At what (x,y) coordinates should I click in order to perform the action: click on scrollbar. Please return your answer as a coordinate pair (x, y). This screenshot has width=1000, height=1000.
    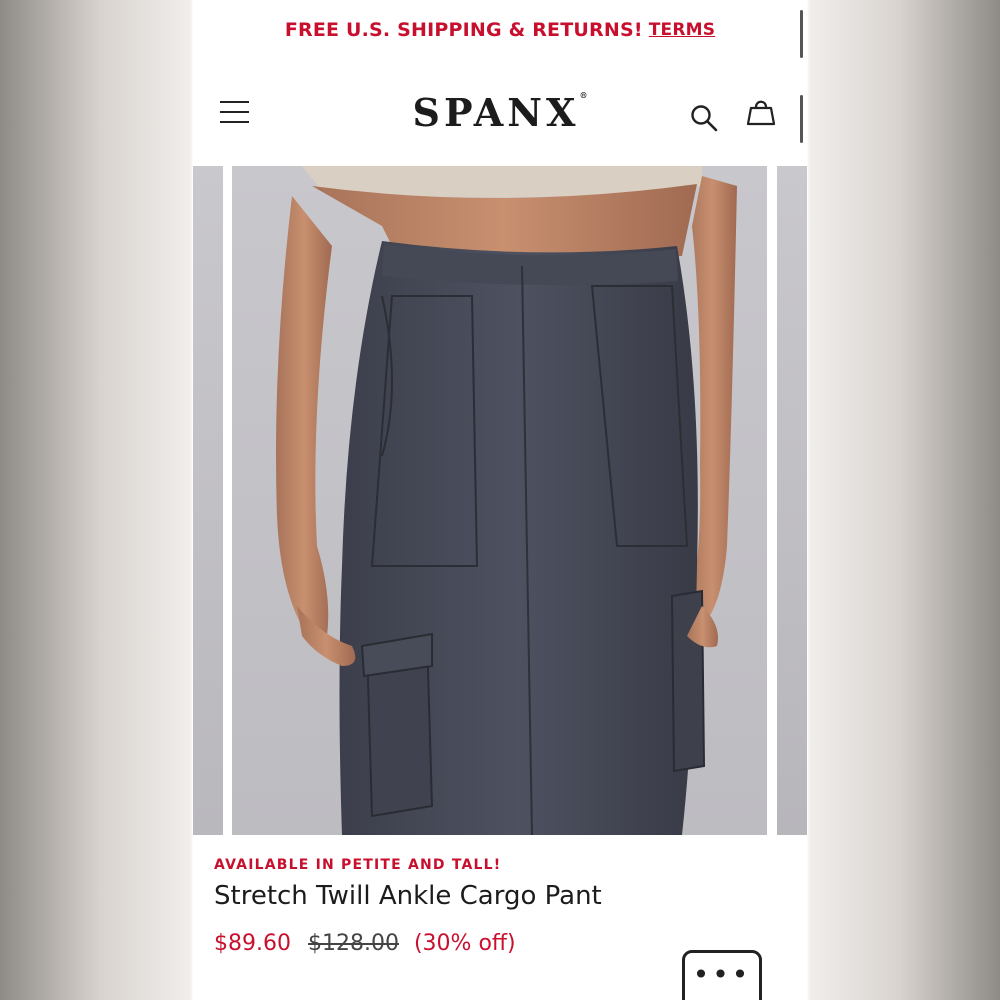
    Looking at the image, I should click on (801, 34).